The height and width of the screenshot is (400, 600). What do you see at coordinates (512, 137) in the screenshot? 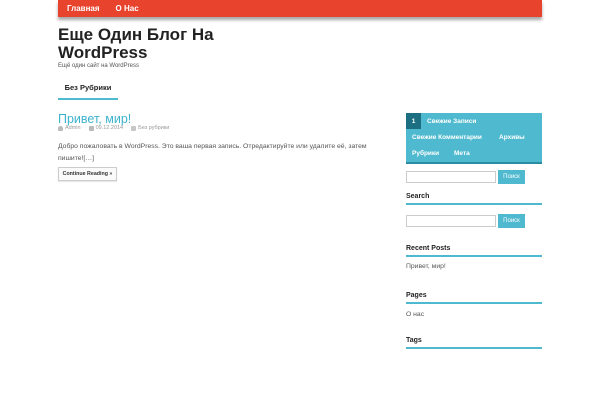
I see `tab-archives: Архивы` at bounding box center [512, 137].